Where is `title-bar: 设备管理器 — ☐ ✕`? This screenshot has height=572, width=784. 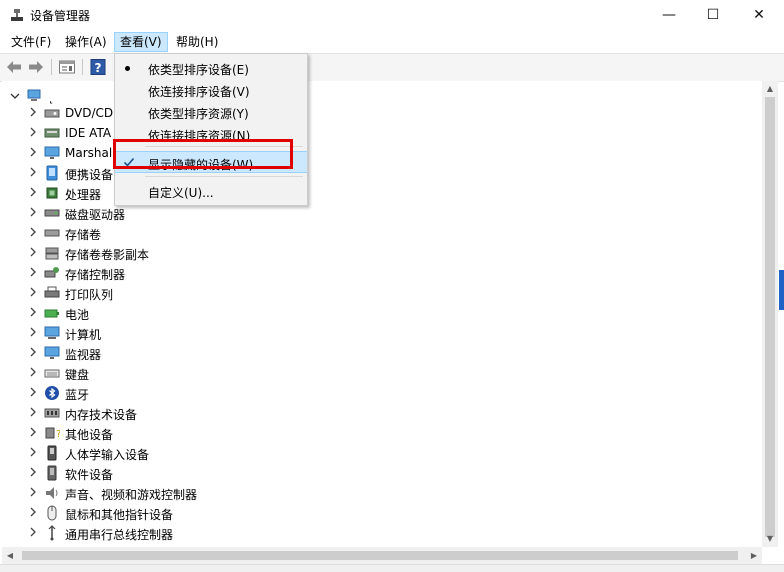 title-bar: 设备管理器 — ☐ ✕ is located at coordinates (392, 15).